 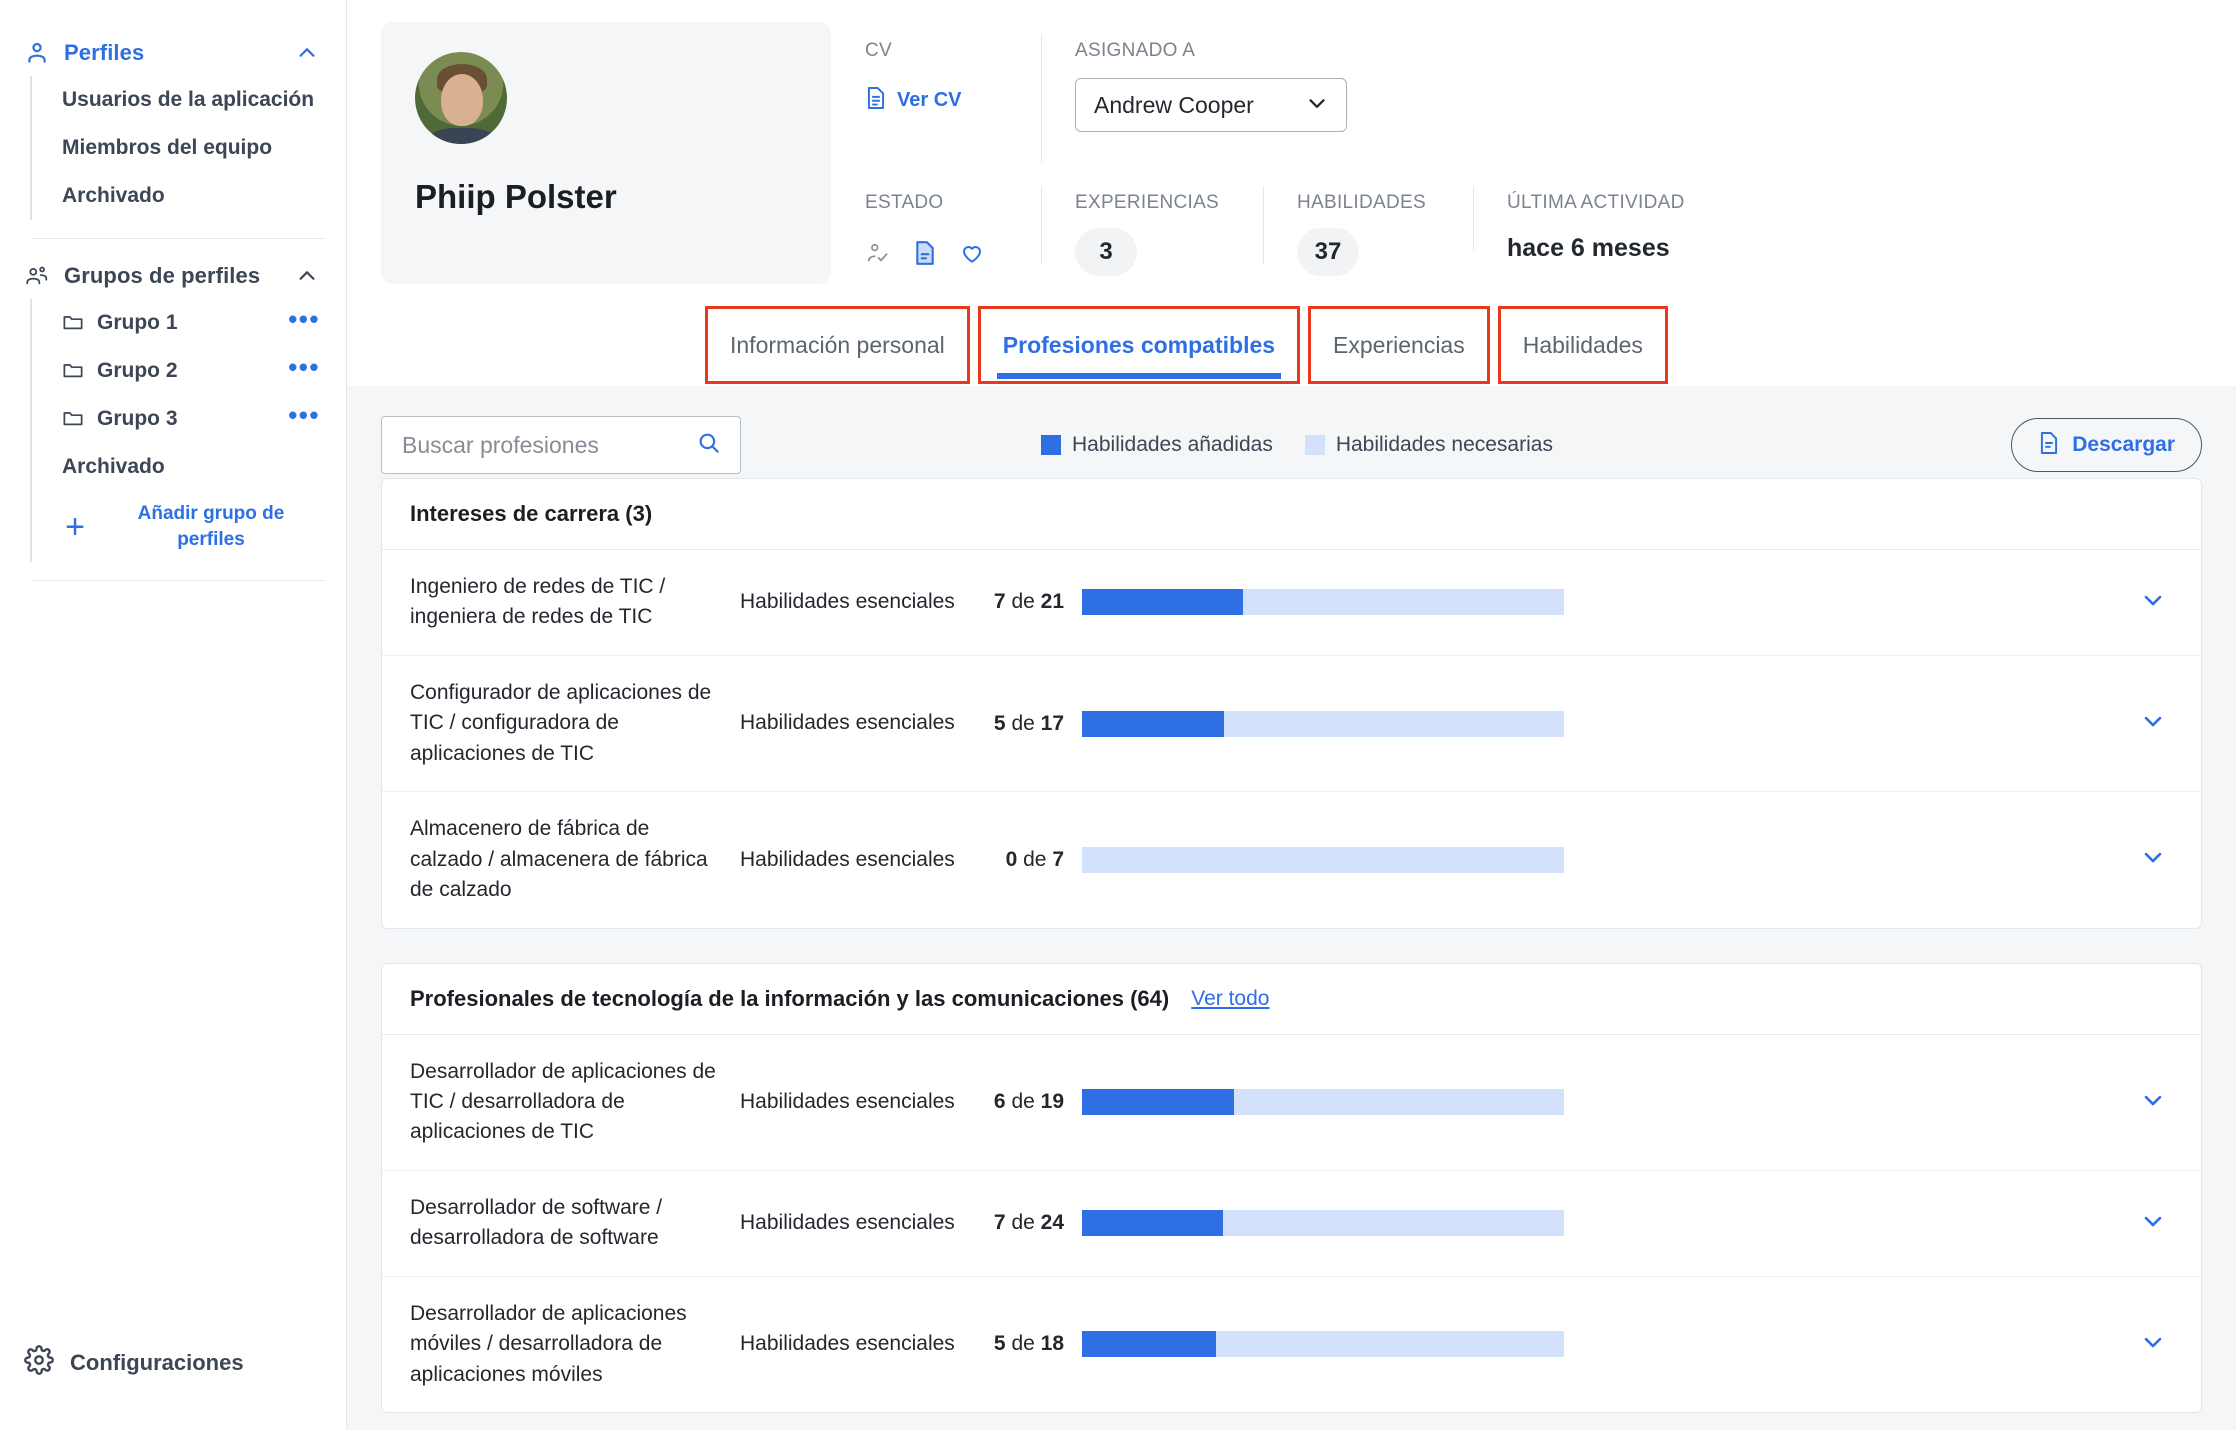 I want to click on person-icon, so click(x=37, y=53).